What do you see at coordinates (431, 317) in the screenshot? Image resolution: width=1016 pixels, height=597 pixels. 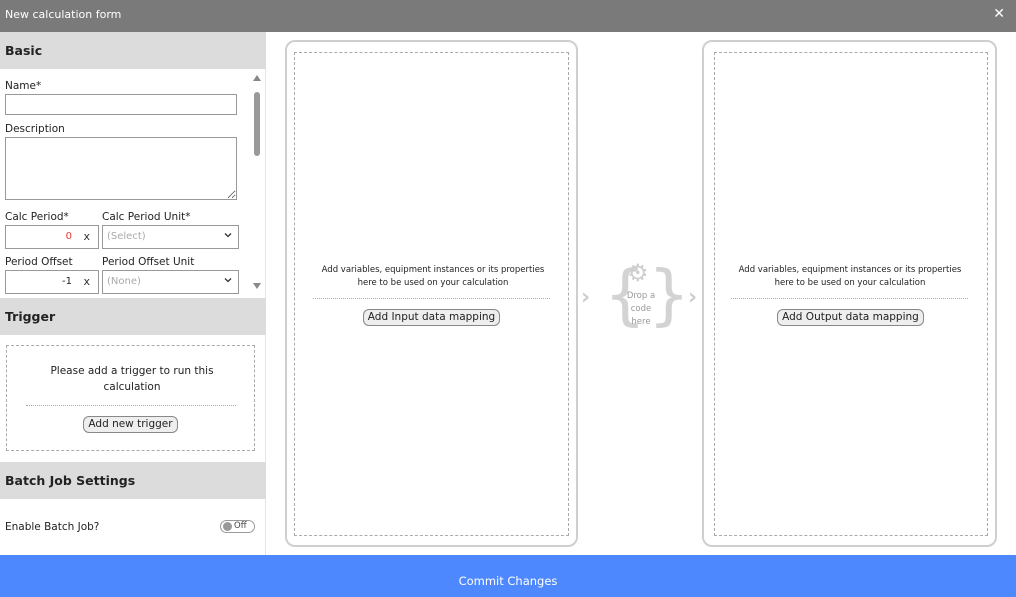 I see `add-input-data-mapping-button: Add Input data mapping` at bounding box center [431, 317].